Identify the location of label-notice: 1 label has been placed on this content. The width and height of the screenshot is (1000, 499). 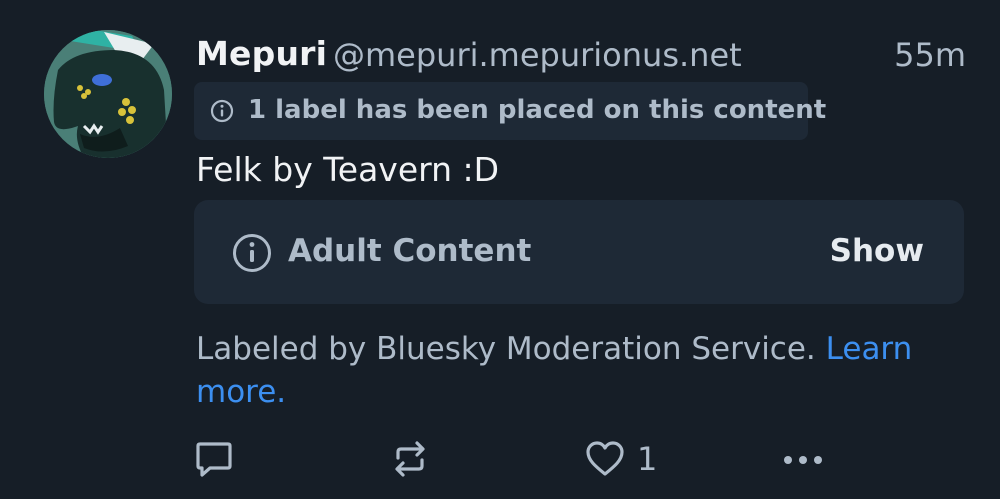
(510, 111).